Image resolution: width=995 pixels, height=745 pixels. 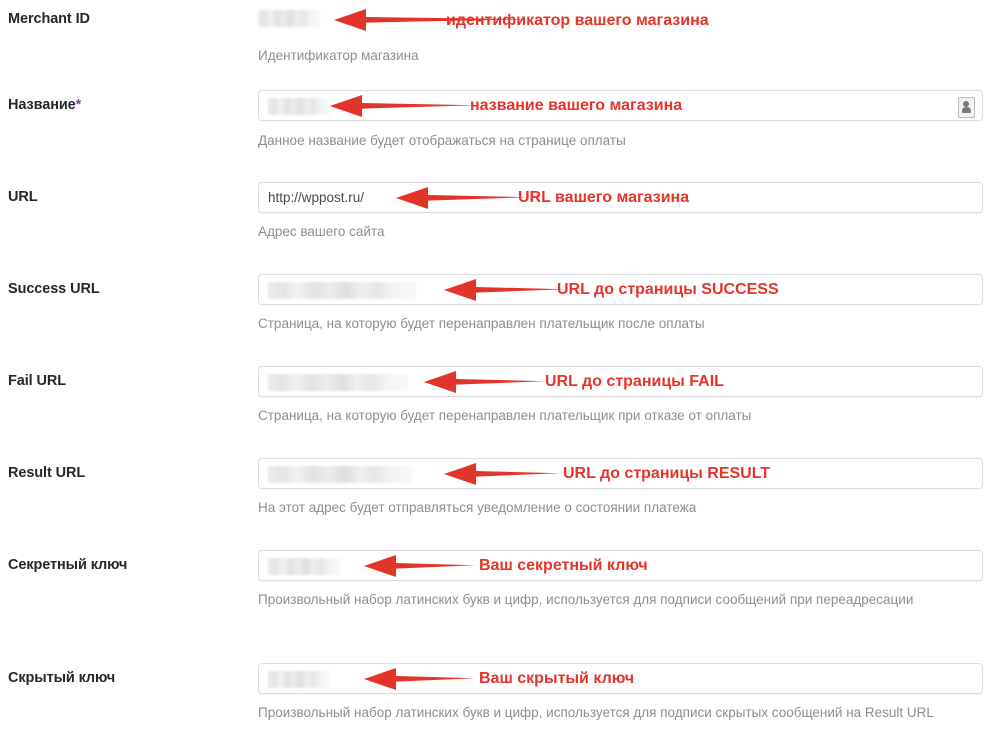 What do you see at coordinates (128, 105) in the screenshot?
I see `field-label-name: Название*` at bounding box center [128, 105].